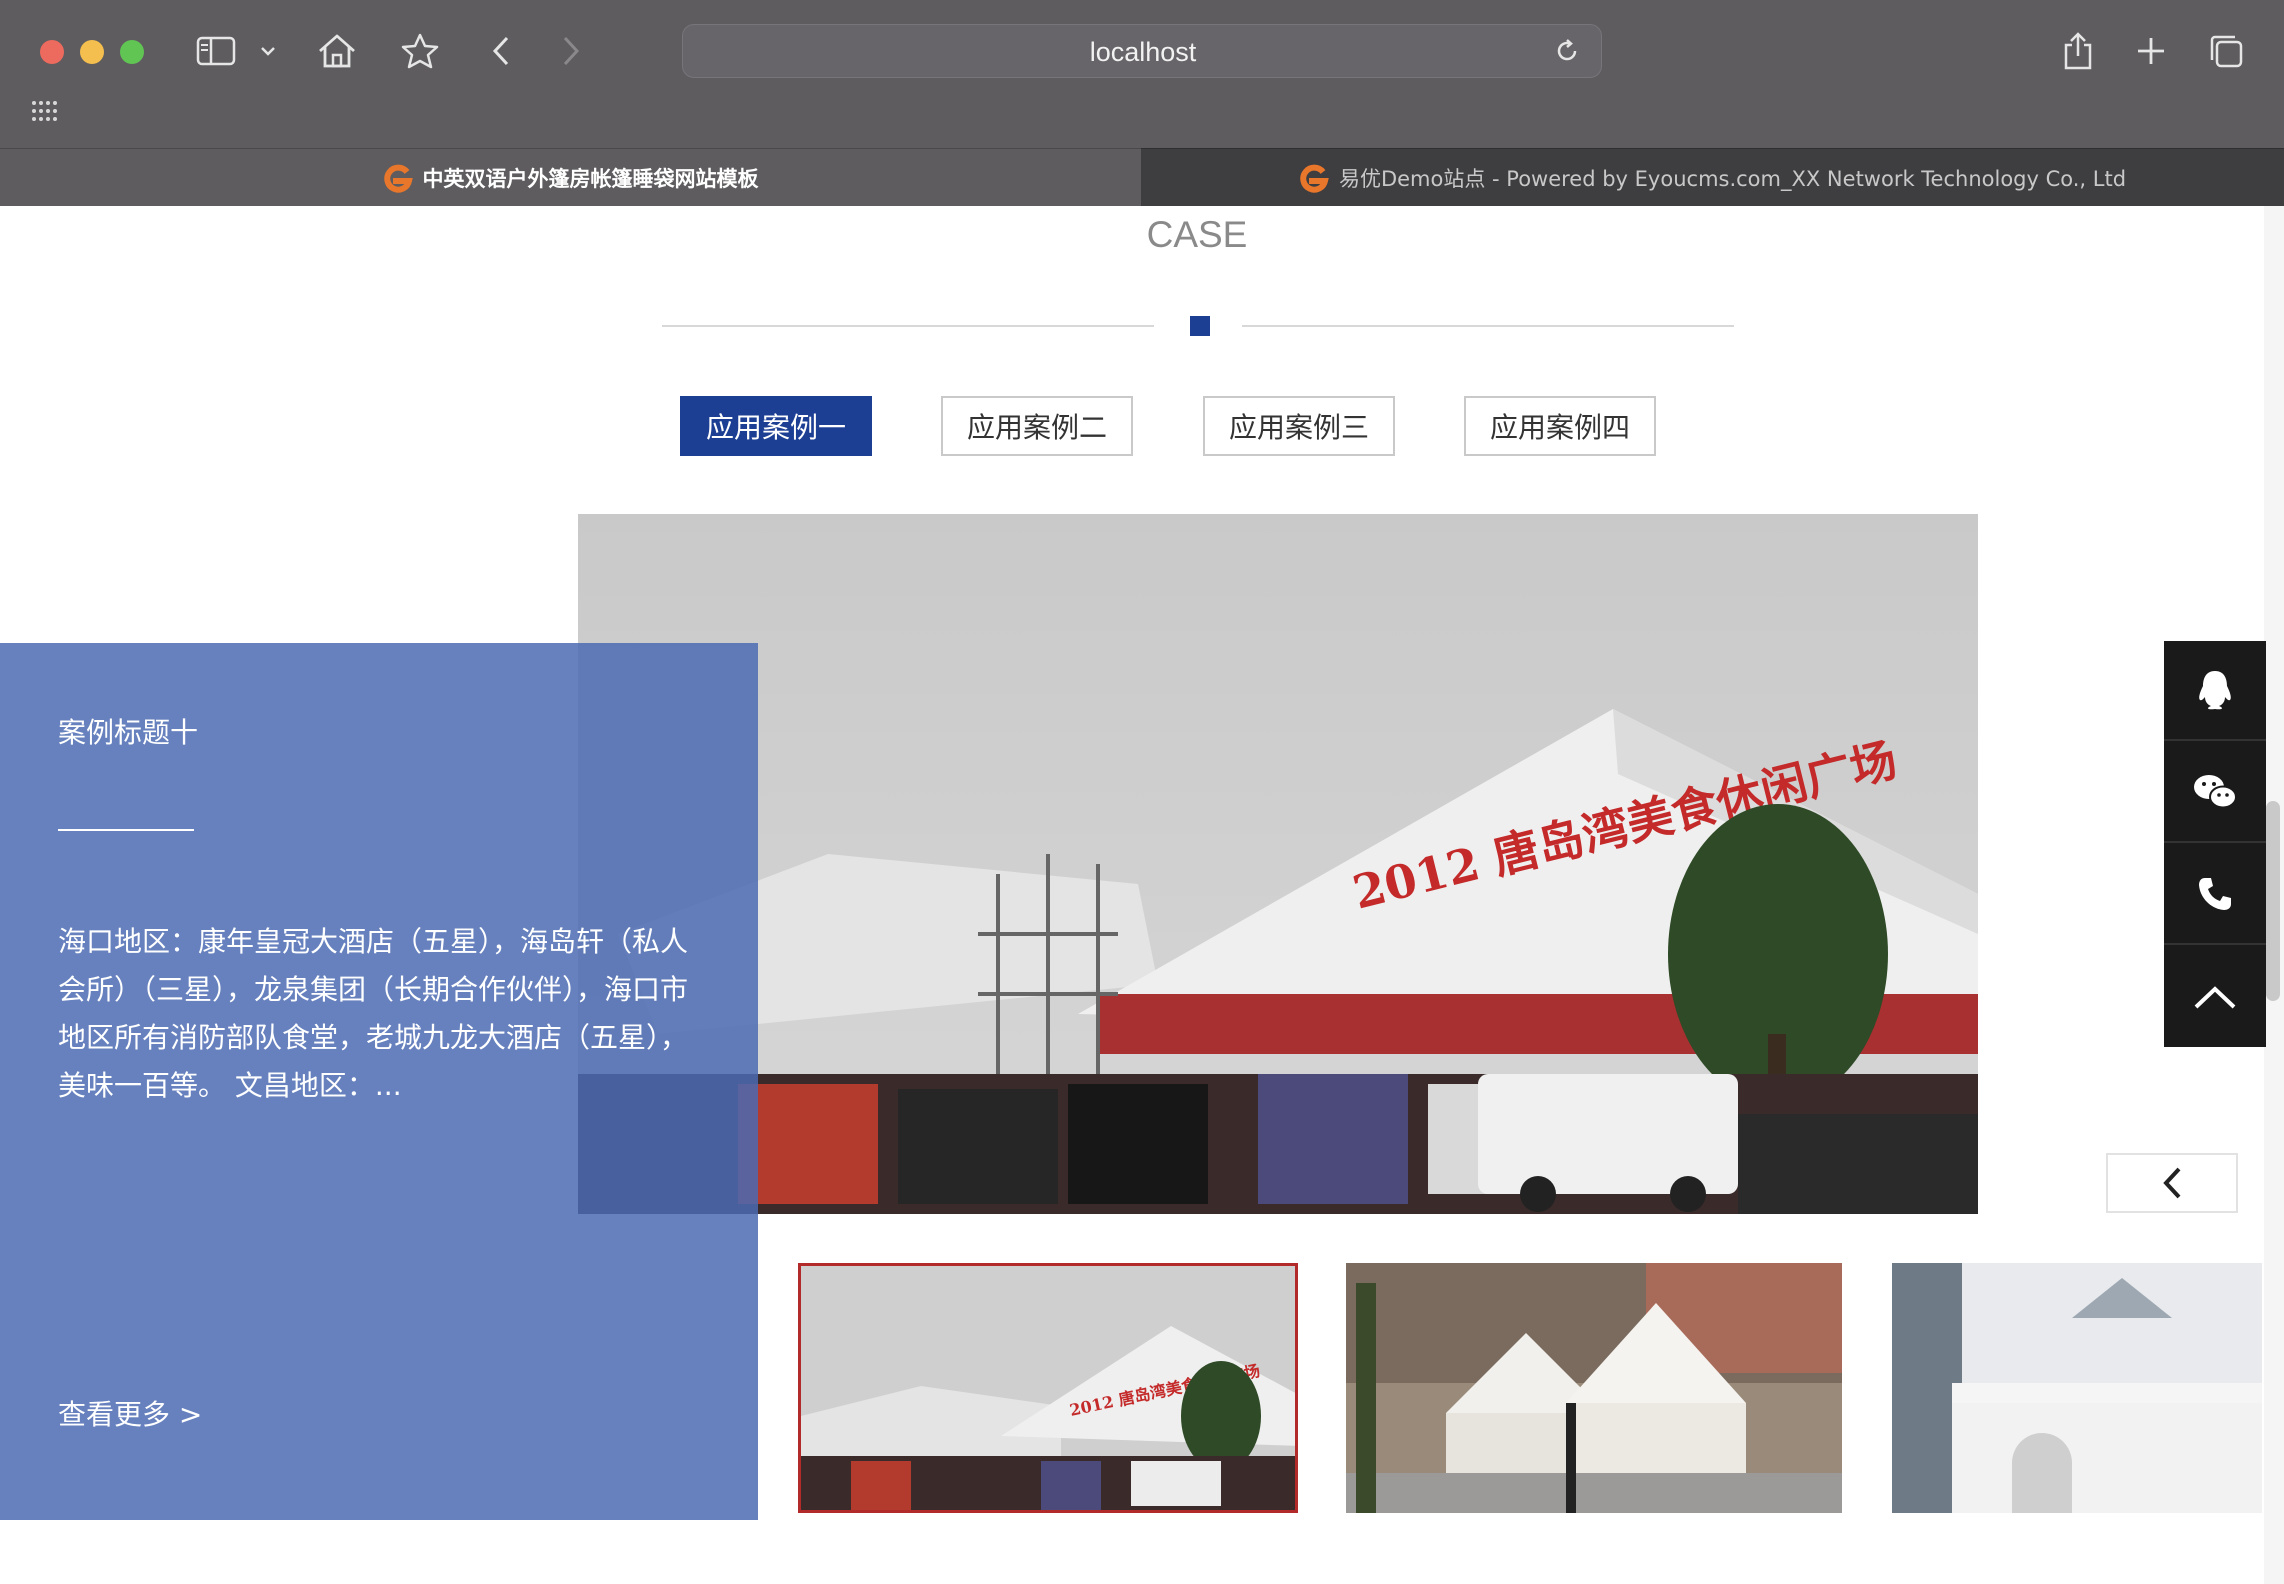 The width and height of the screenshot is (2284, 1584). What do you see at coordinates (1048, 1388) in the screenshot?
I see `case-thumbnail-1: 2012 唐岛湾美食休闲广场` at bounding box center [1048, 1388].